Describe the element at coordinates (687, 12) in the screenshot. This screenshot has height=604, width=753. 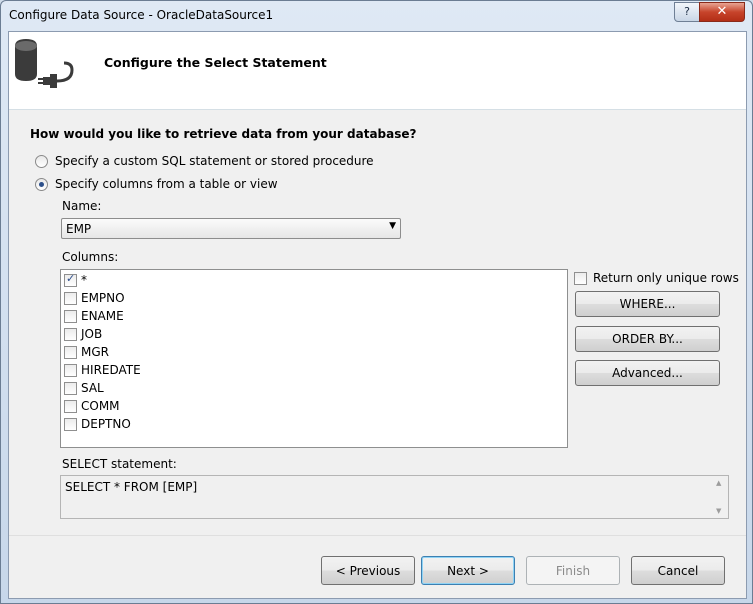
I see `help-button: ?` at that location.